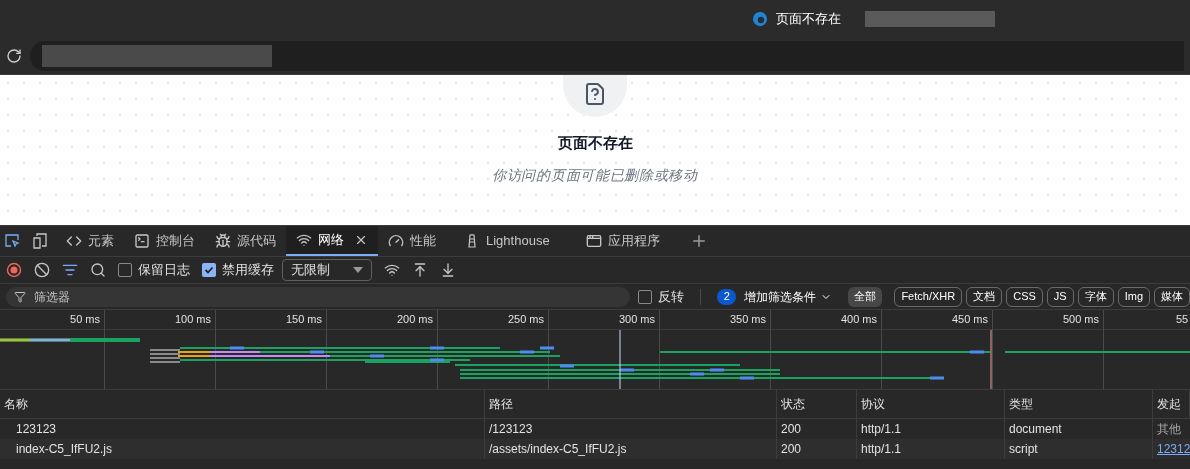 The height and width of the screenshot is (469, 1190). I want to click on filter-icon, so click(20, 296).